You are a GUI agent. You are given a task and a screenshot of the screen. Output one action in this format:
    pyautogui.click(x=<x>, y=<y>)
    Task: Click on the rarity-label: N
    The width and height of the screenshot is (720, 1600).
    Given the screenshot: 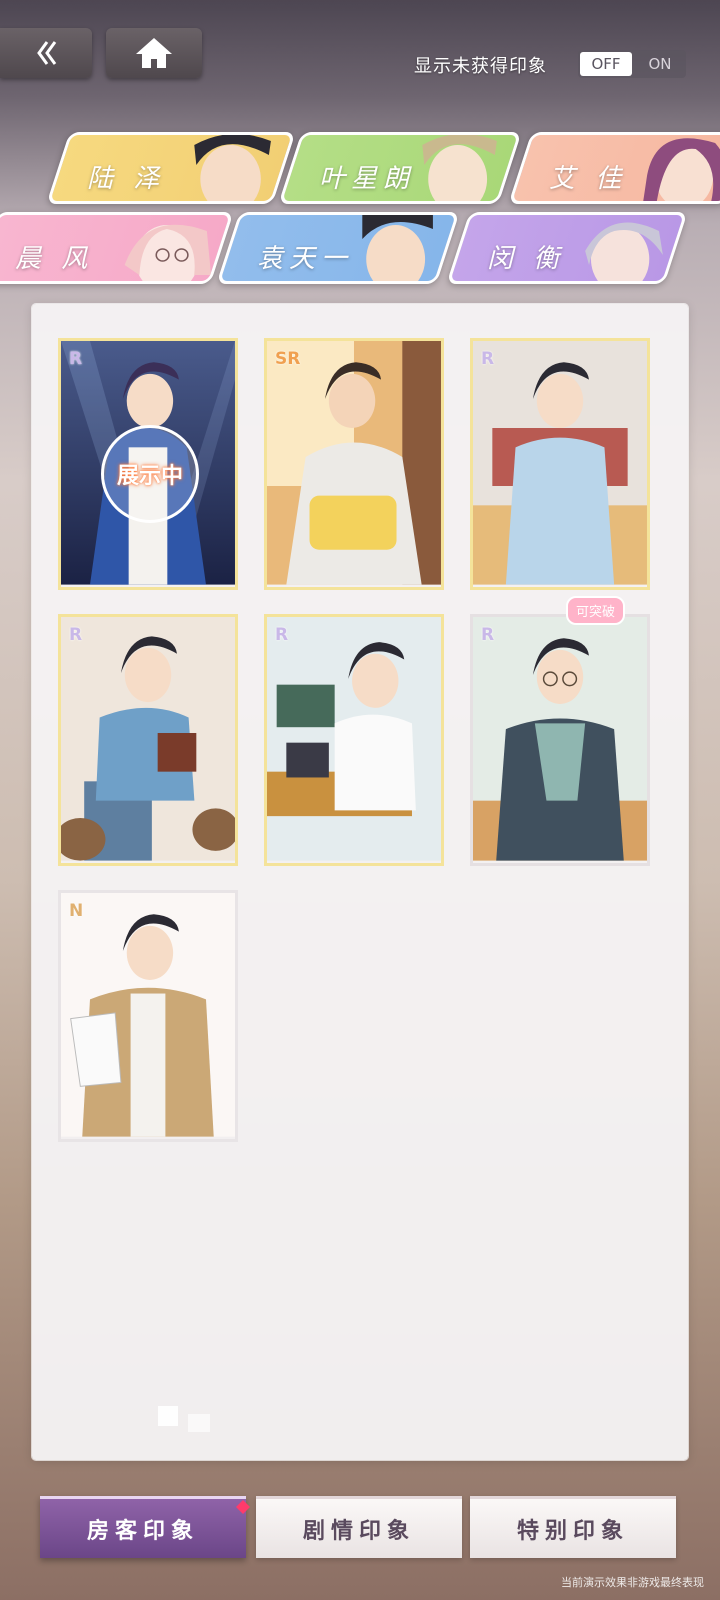 What is the action you would take?
    pyautogui.click(x=76, y=911)
    